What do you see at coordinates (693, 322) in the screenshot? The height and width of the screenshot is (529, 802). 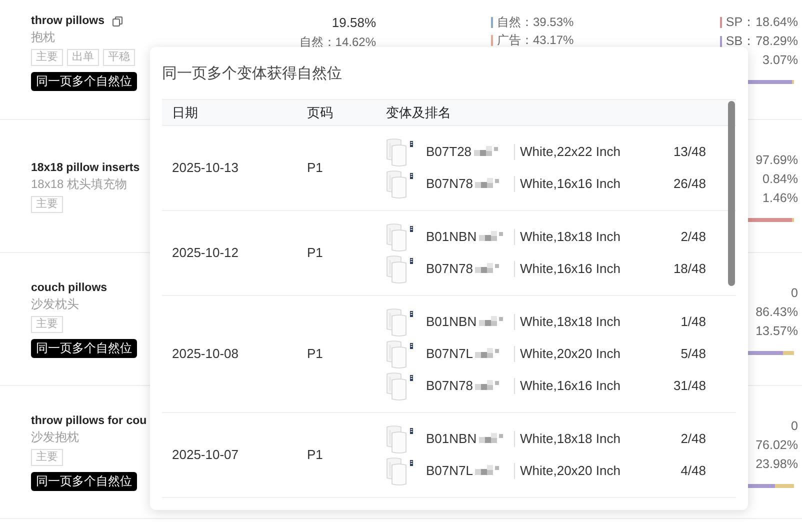 I see `rank-text: 1/48` at bounding box center [693, 322].